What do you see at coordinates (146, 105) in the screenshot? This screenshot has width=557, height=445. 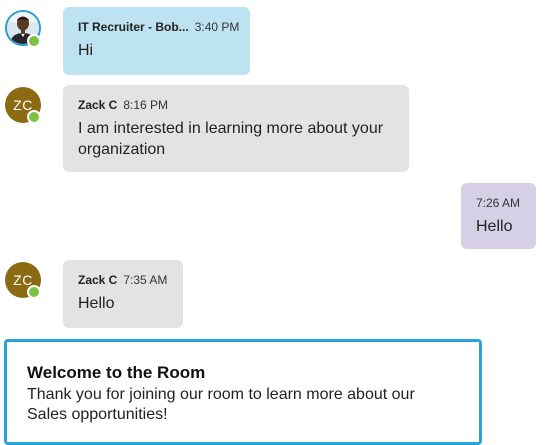 I see `message-time: 8:16 PM` at bounding box center [146, 105].